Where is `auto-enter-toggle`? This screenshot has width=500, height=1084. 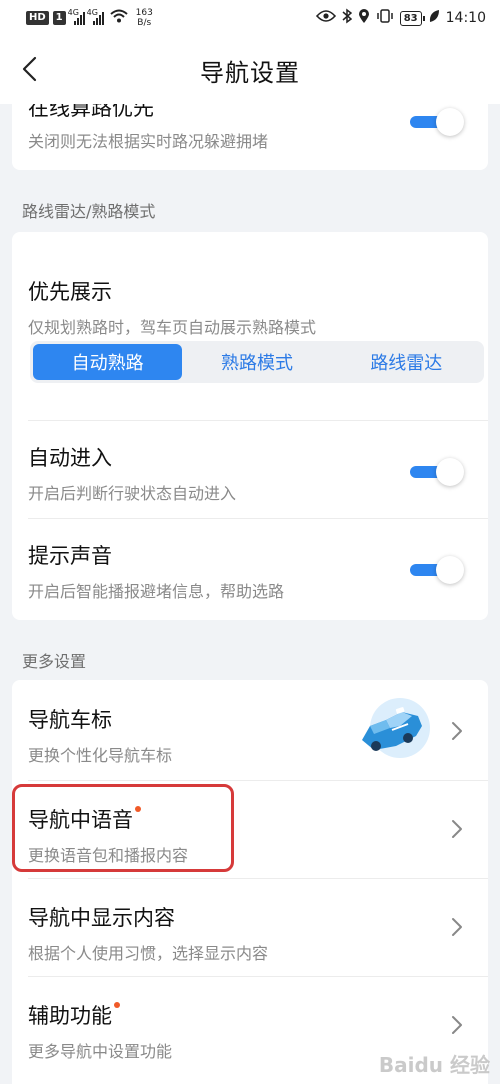 auto-enter-toggle is located at coordinates (437, 472).